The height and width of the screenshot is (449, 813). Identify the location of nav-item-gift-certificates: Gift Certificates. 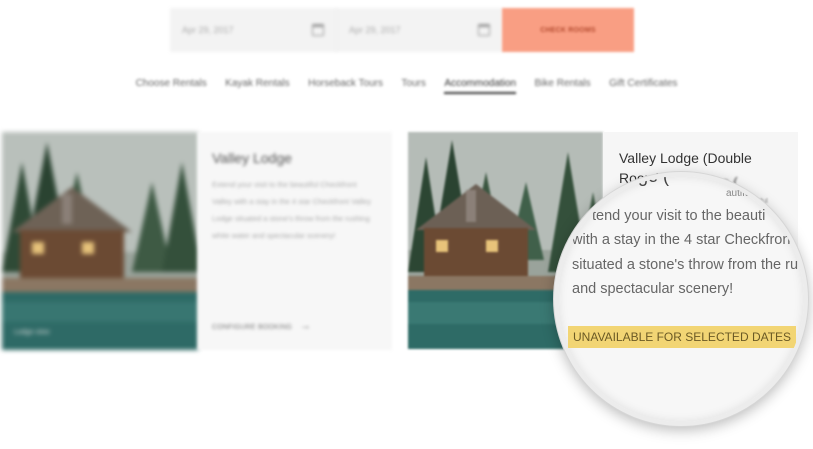
(643, 83).